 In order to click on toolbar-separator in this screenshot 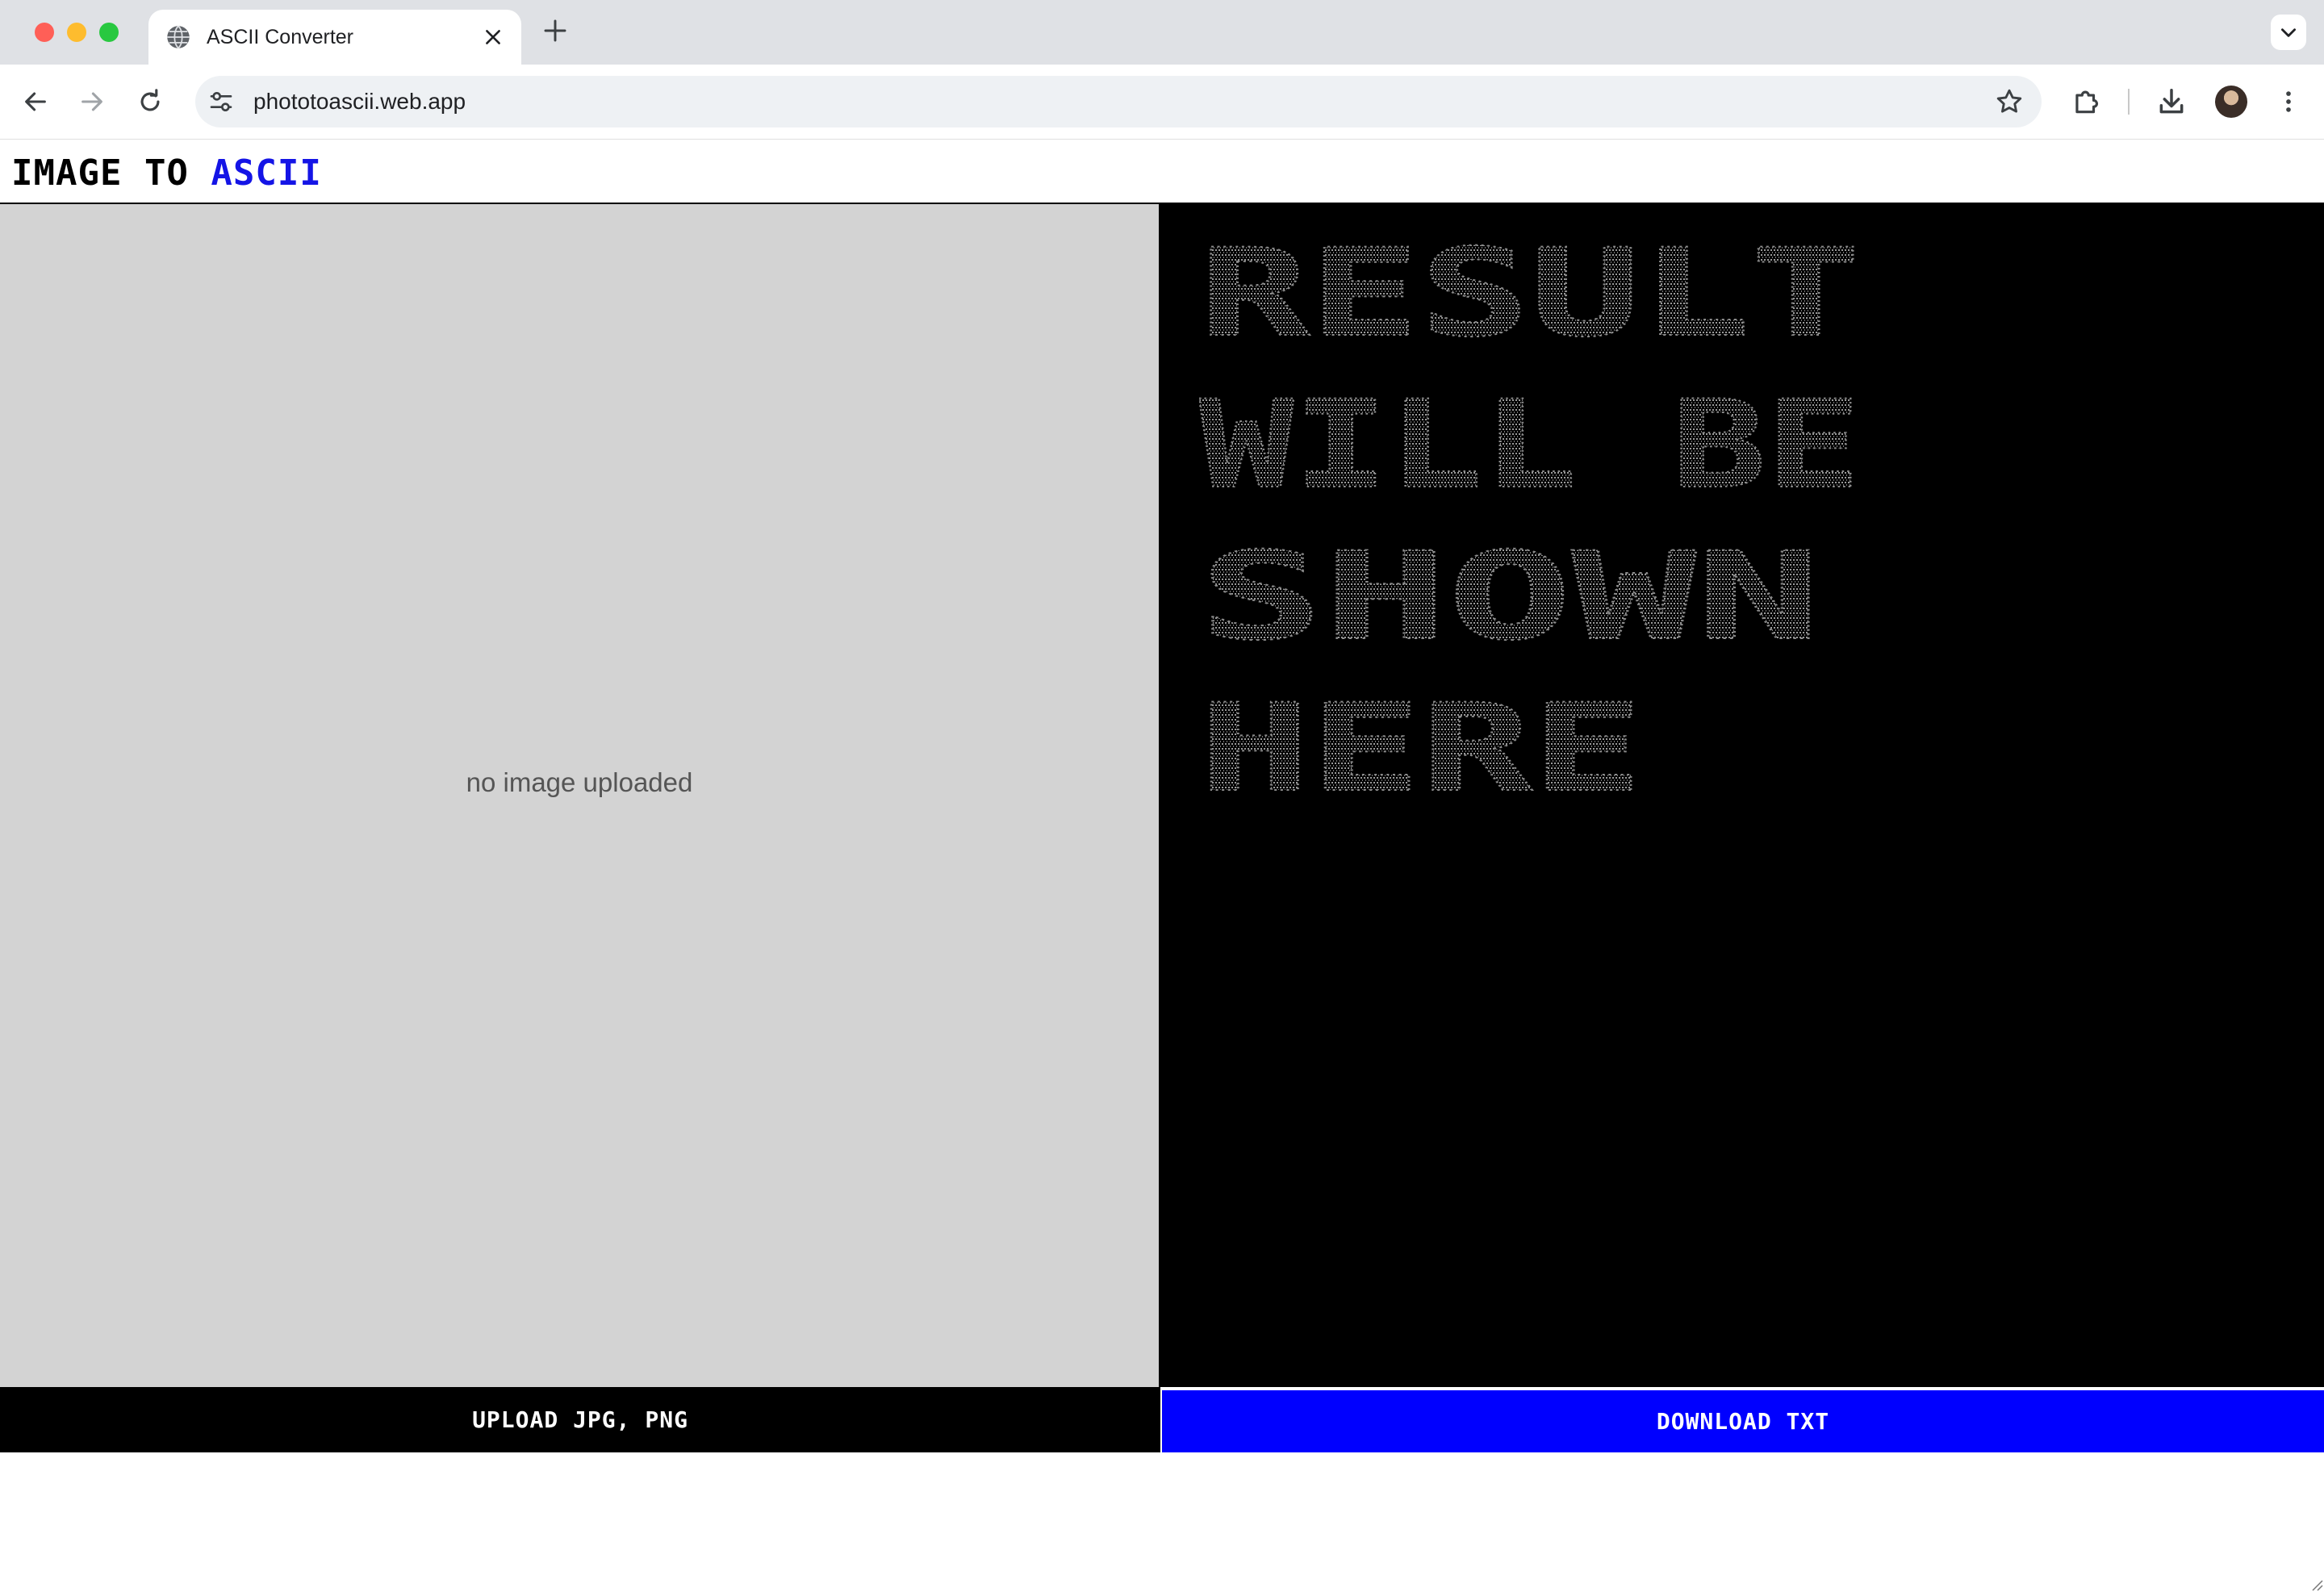, I will do `click(2129, 102)`.